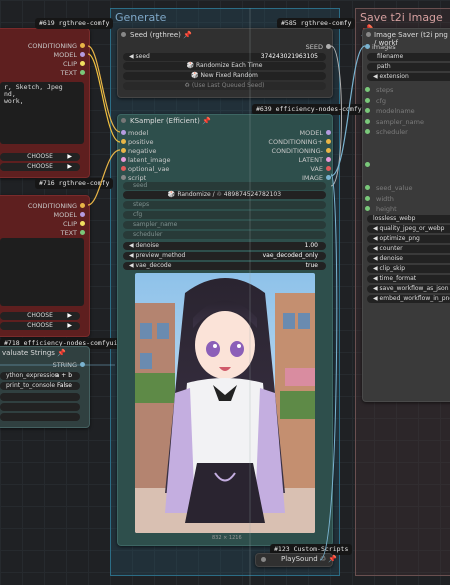 This screenshot has height=585, width=450. I want to click on ksampler-collapse-dot, so click(123, 120).